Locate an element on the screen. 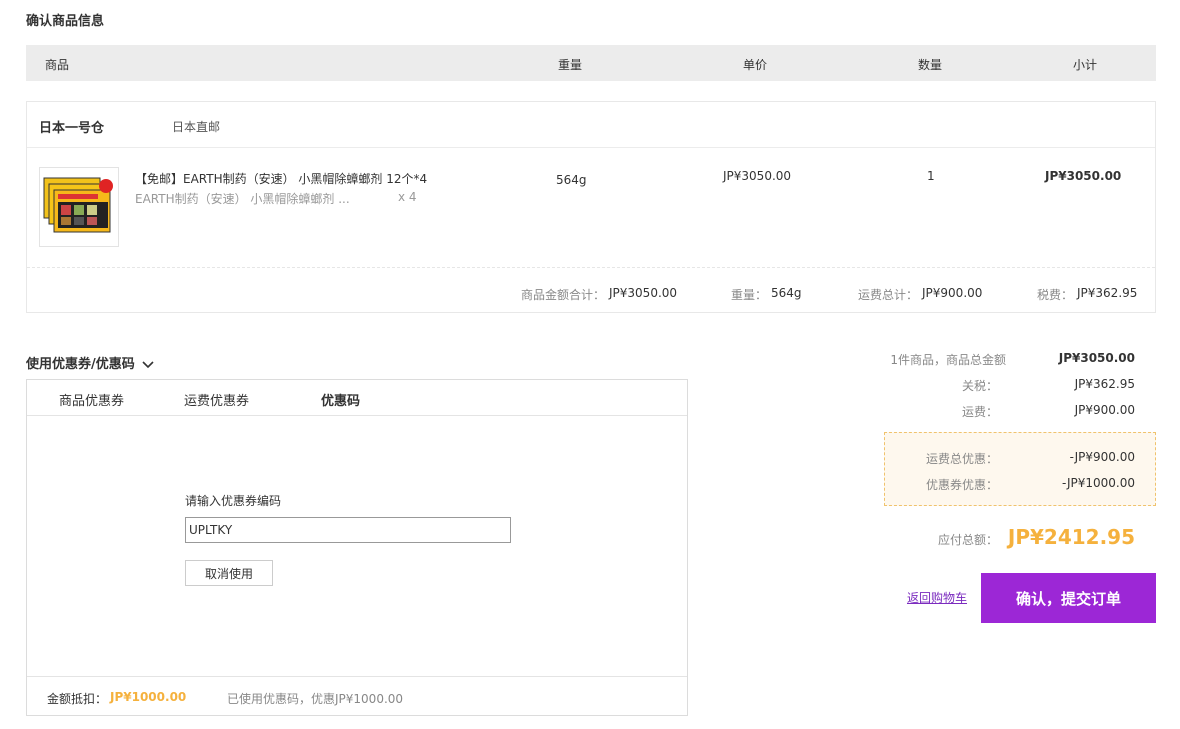 The width and height of the screenshot is (1180, 729). items-total-value: JP¥3050.00 is located at coordinates (1096, 358).